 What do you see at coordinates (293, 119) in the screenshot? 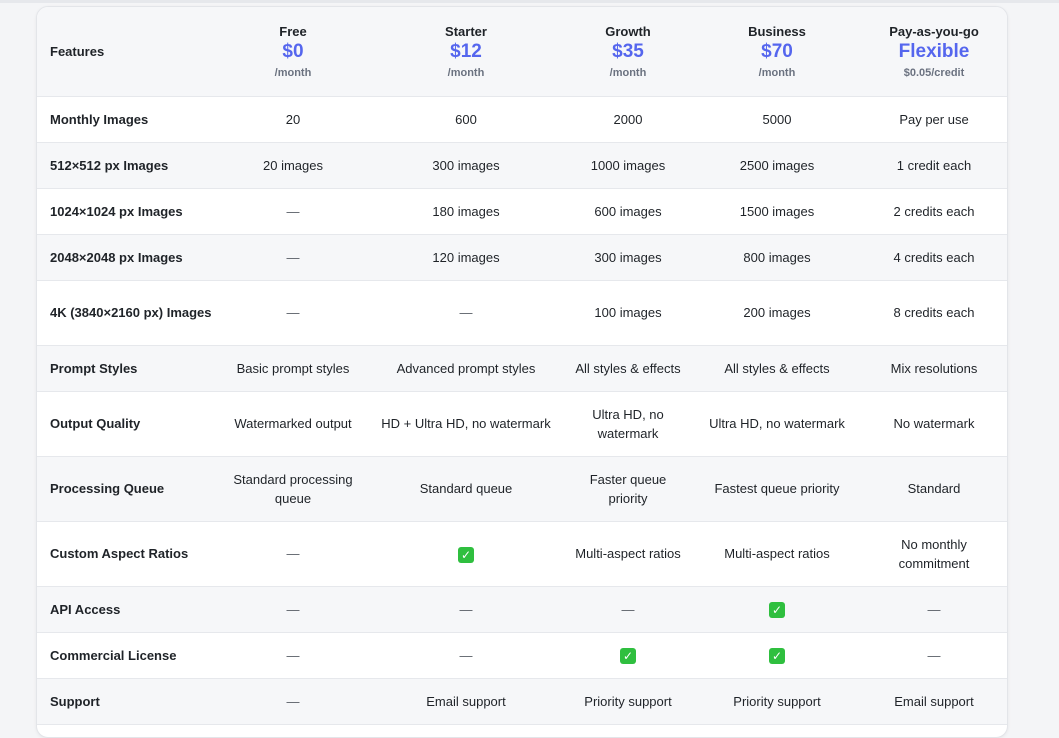
I see `cell-free: 20` at bounding box center [293, 119].